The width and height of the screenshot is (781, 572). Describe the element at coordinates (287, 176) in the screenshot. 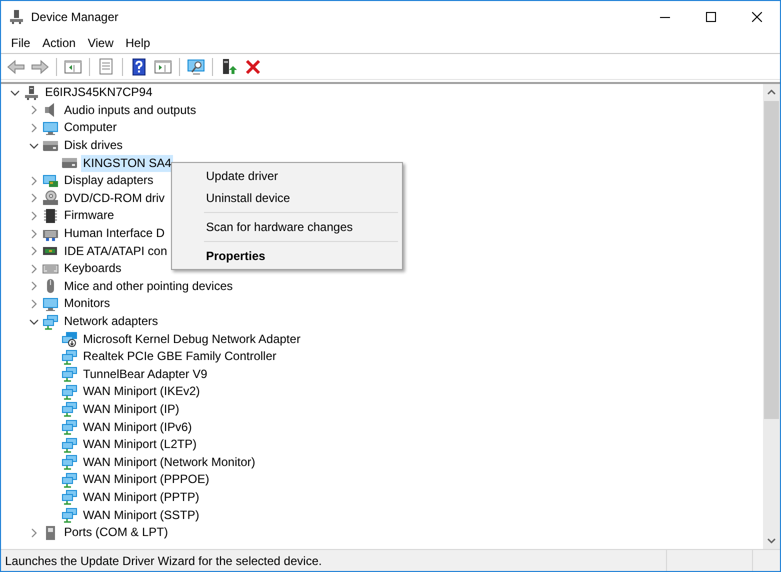

I see `menu-option: Update driver` at that location.